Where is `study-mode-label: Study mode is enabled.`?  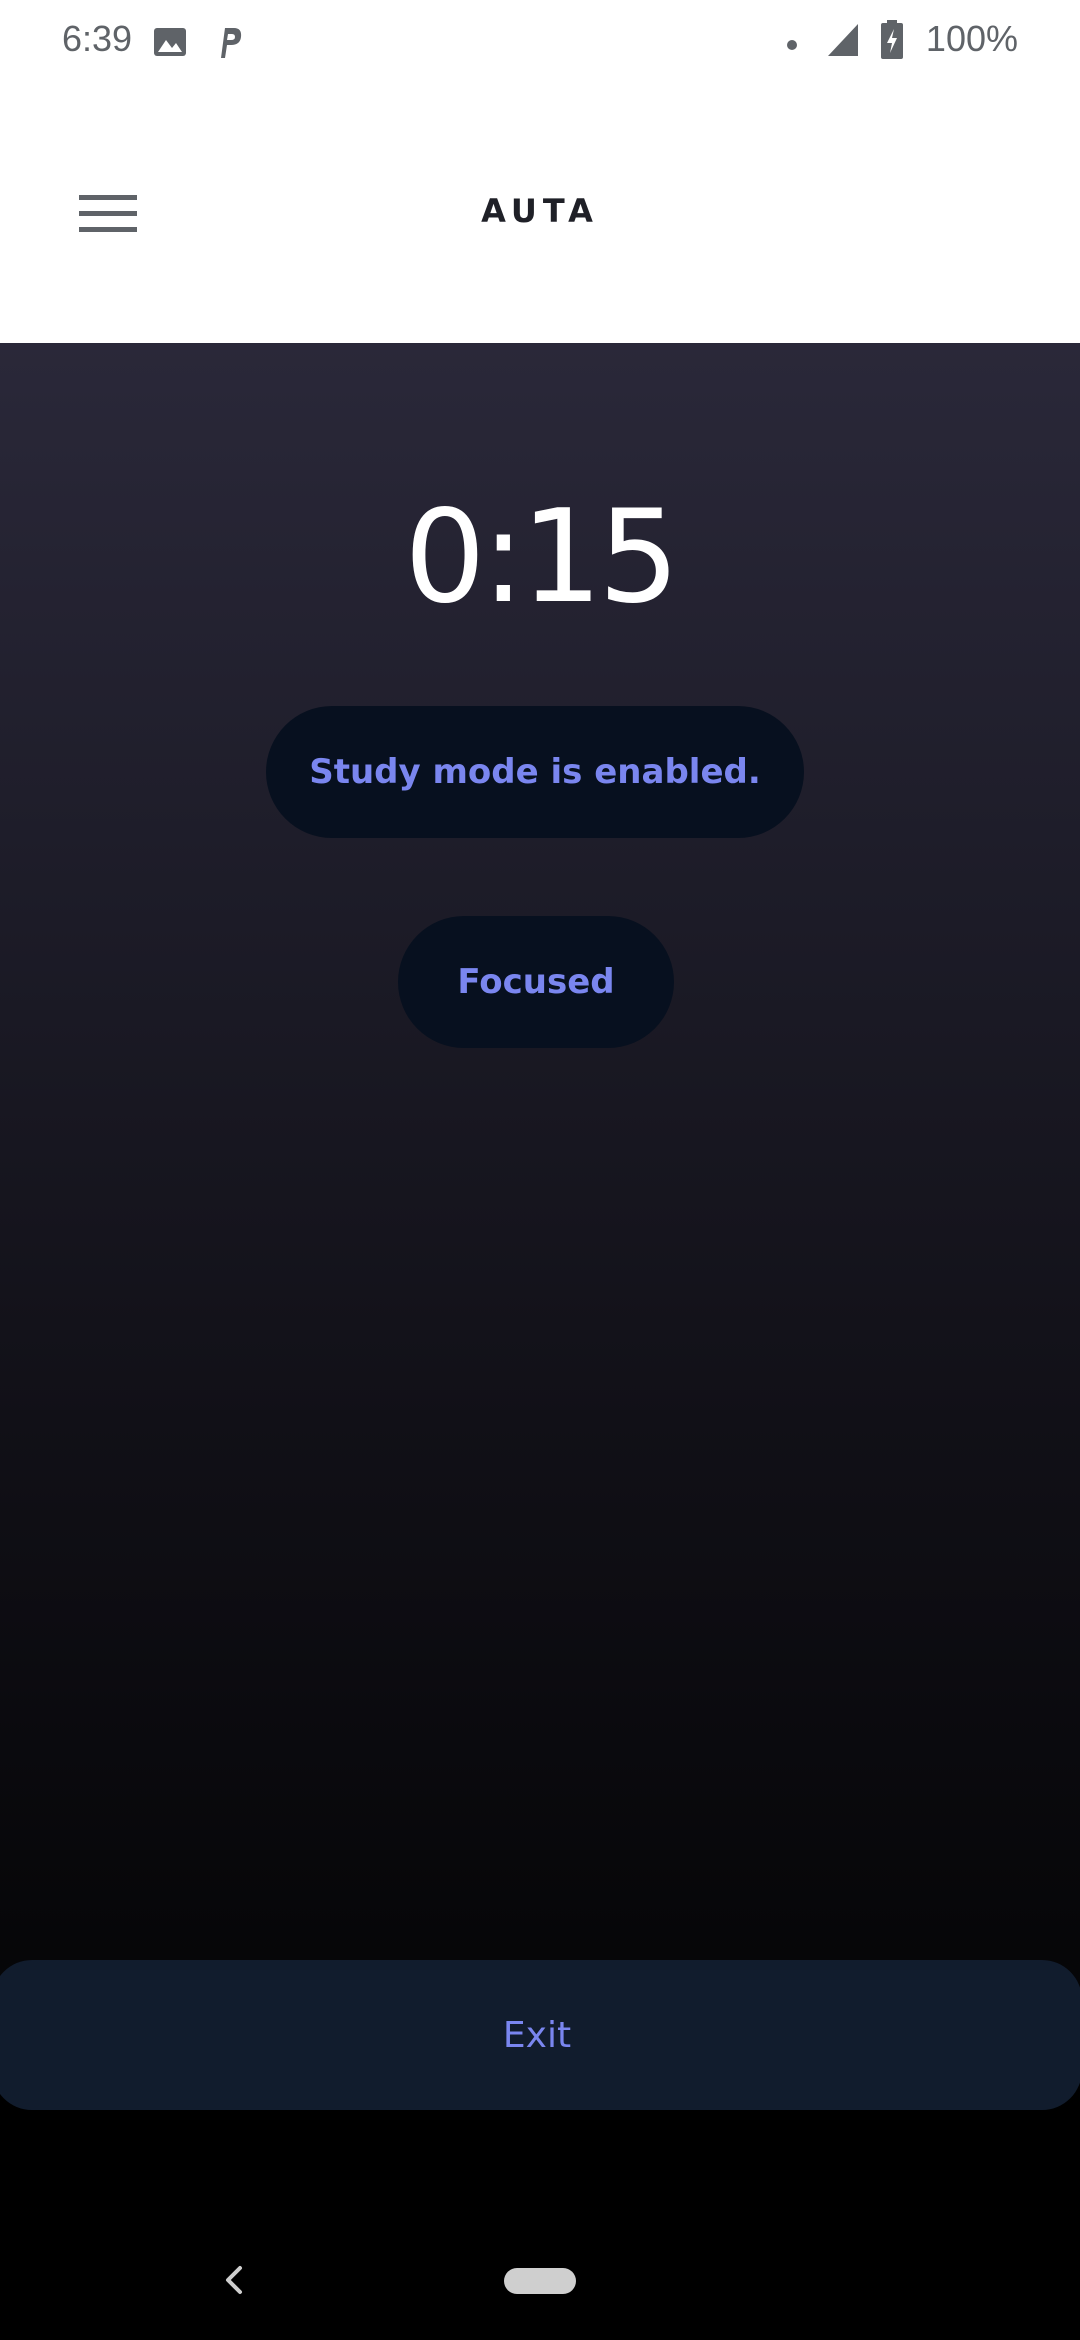 study-mode-label: Study mode is enabled. is located at coordinates (535, 772).